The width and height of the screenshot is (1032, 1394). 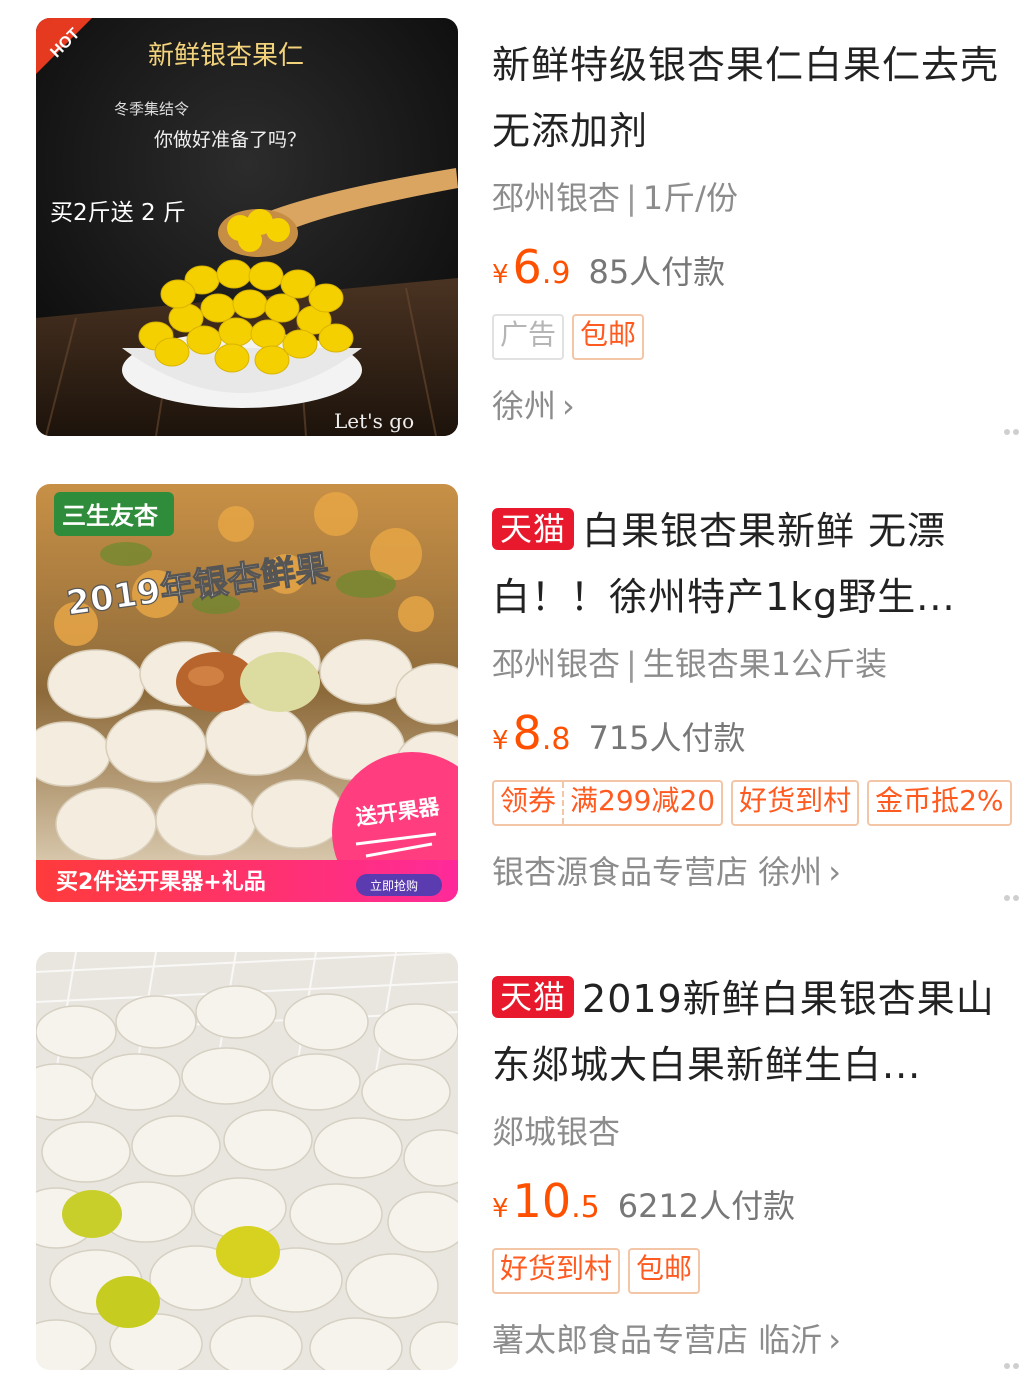 What do you see at coordinates (641, 803) in the screenshot?
I see `coupon-value: 满299减20` at bounding box center [641, 803].